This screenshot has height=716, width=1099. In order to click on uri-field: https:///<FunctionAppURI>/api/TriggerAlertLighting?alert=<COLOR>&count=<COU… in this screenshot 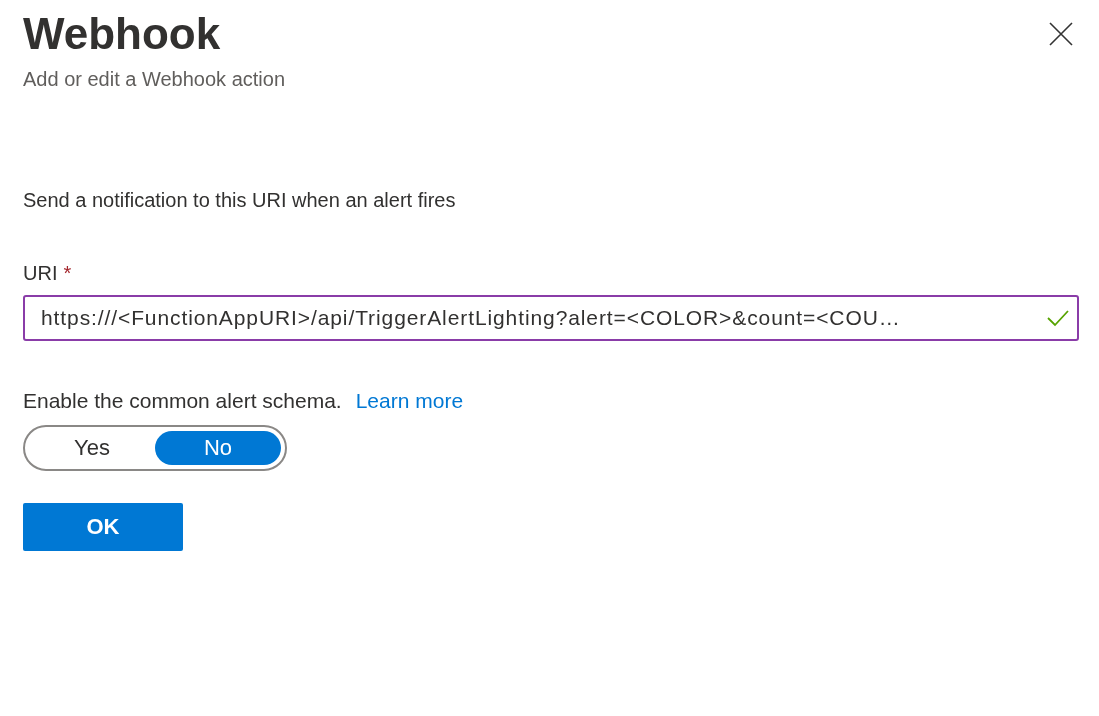, I will do `click(551, 318)`.